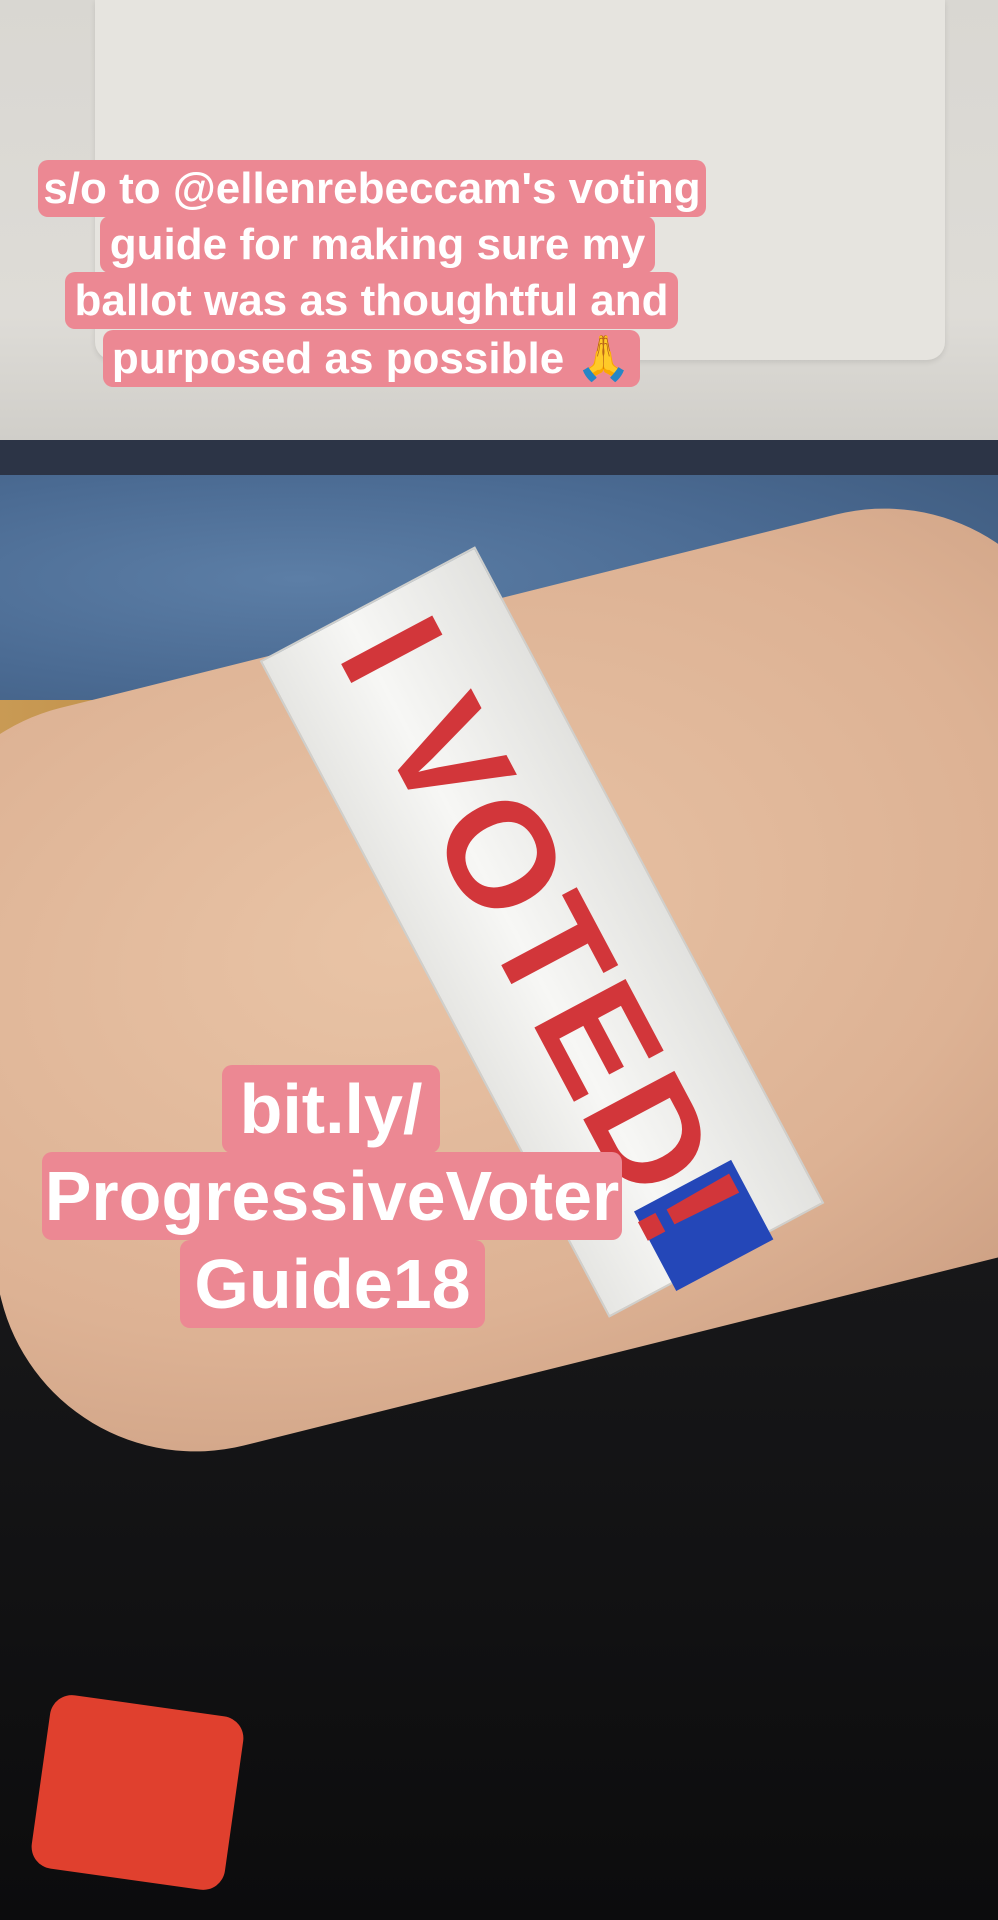  What do you see at coordinates (372, 188) in the screenshot?
I see `caption-line: s/o to @ellenrebeccam's voting` at bounding box center [372, 188].